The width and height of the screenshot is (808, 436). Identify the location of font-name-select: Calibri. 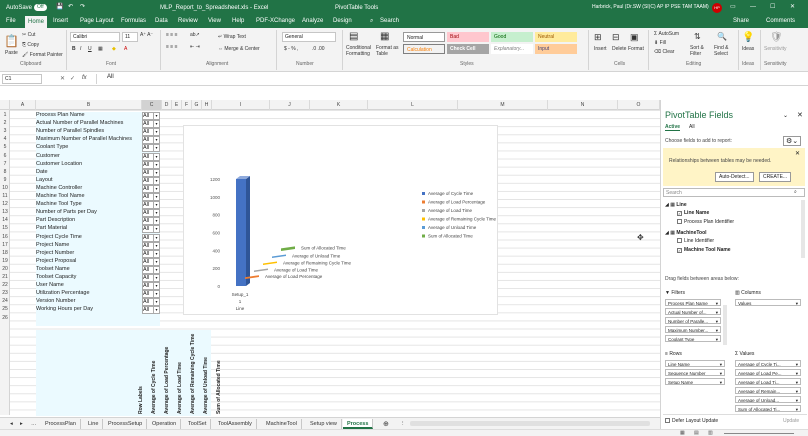
(95, 37).